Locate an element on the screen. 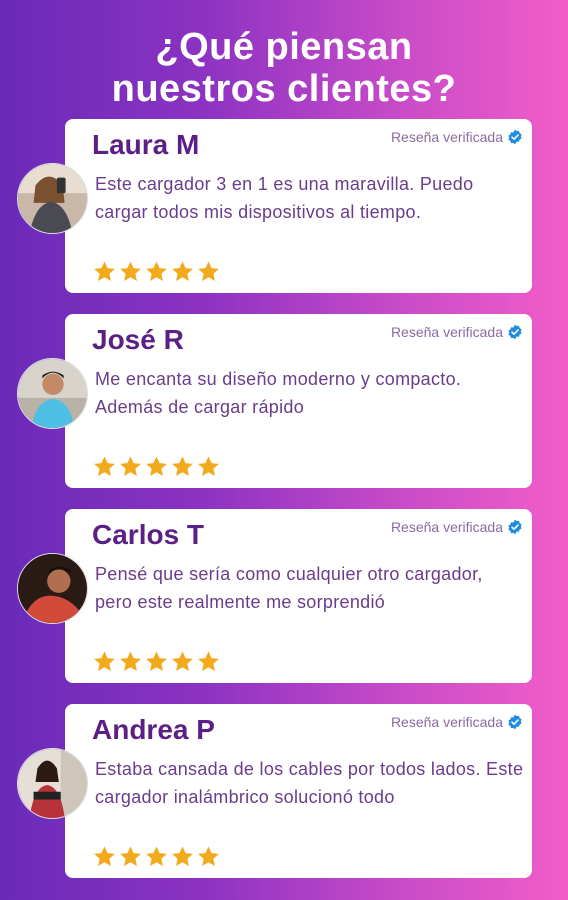  reviewer-name: Laura M is located at coordinates (146, 144).